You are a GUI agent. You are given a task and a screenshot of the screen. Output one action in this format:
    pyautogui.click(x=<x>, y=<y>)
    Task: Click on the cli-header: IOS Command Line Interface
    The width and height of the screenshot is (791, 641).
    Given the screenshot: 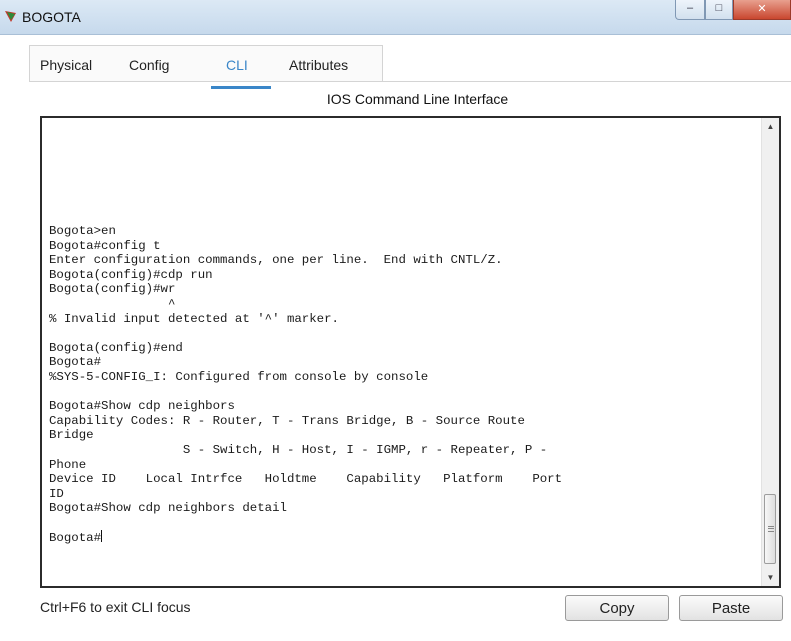 What is the action you would take?
    pyautogui.click(x=395, y=99)
    